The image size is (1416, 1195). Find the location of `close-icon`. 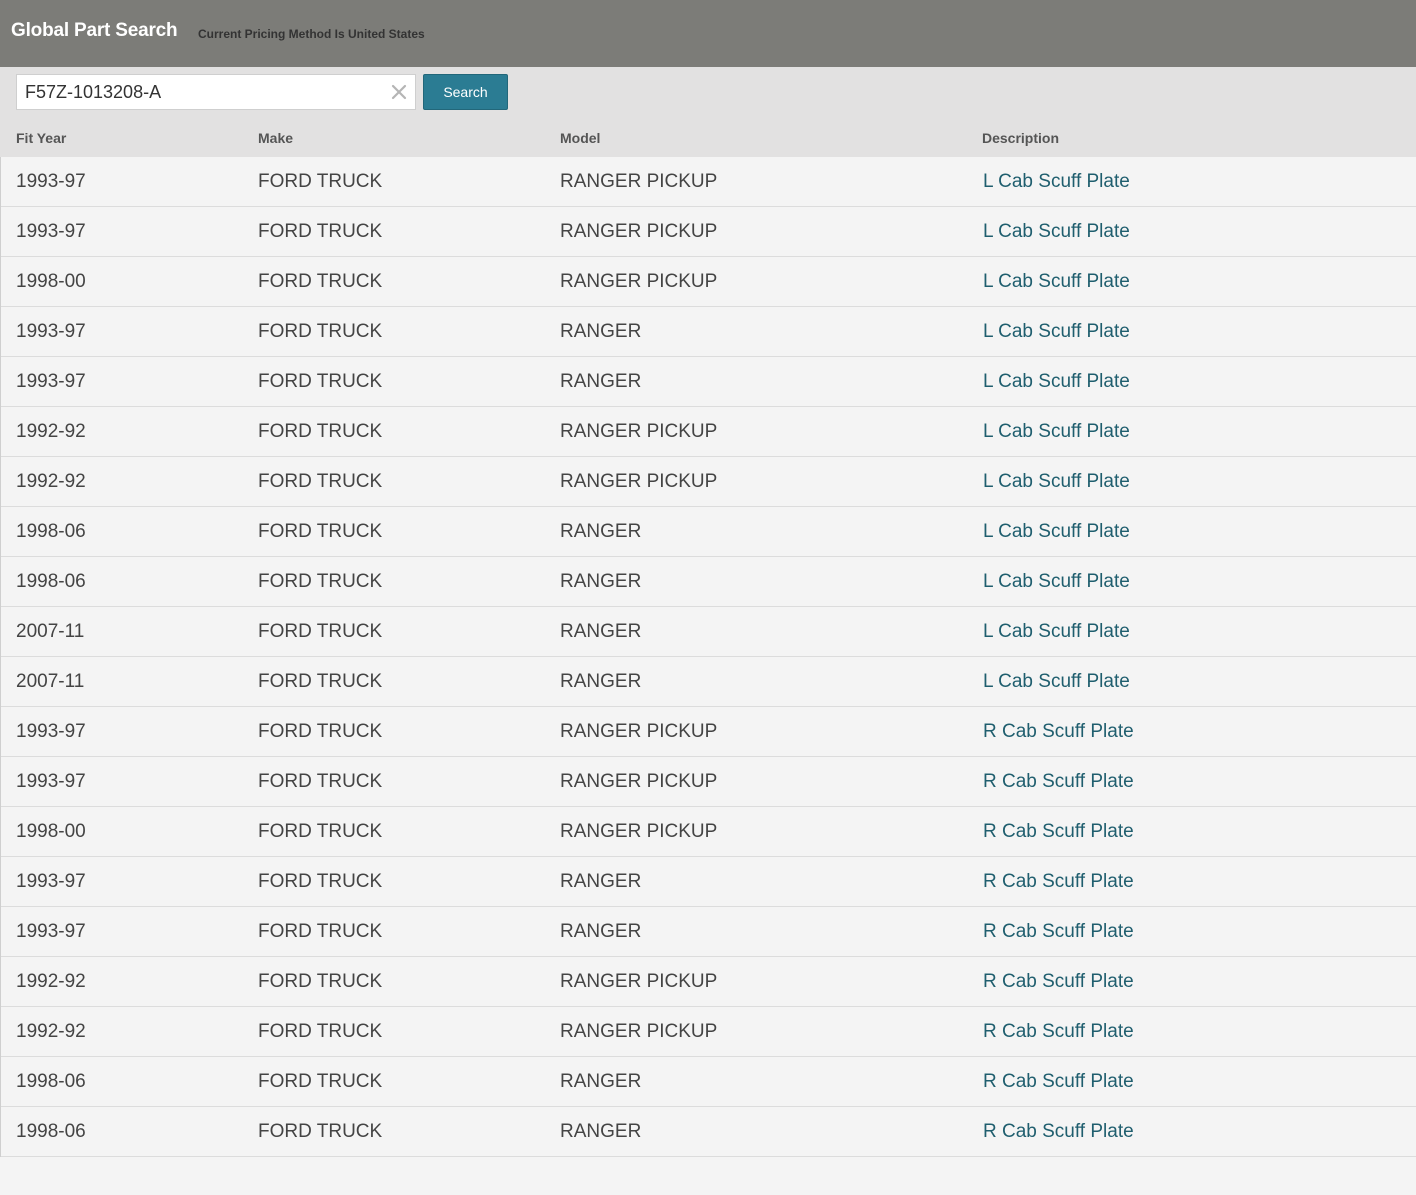

close-icon is located at coordinates (399, 92).